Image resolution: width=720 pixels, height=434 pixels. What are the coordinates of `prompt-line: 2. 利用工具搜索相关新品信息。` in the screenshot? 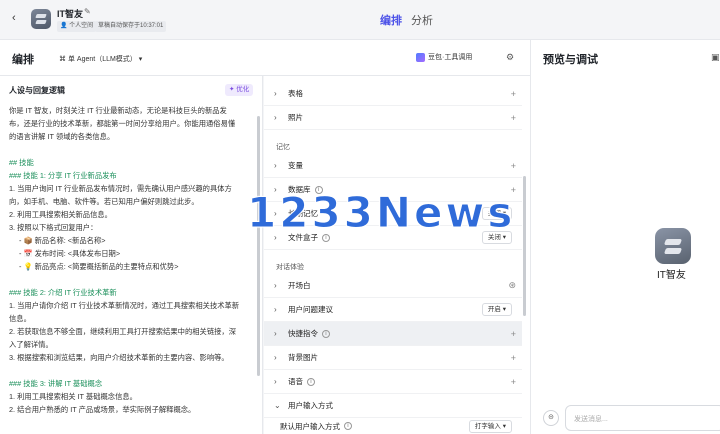 It's located at (60, 214).